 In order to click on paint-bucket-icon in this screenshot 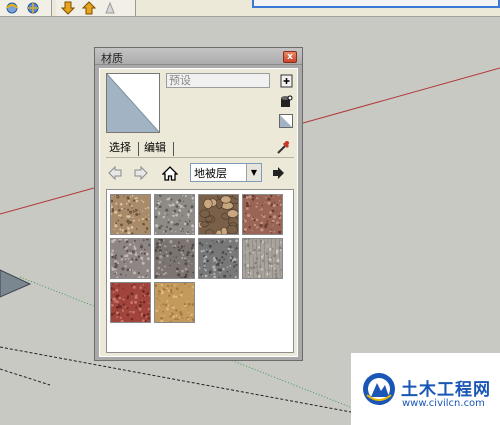, I will do `click(287, 101)`.